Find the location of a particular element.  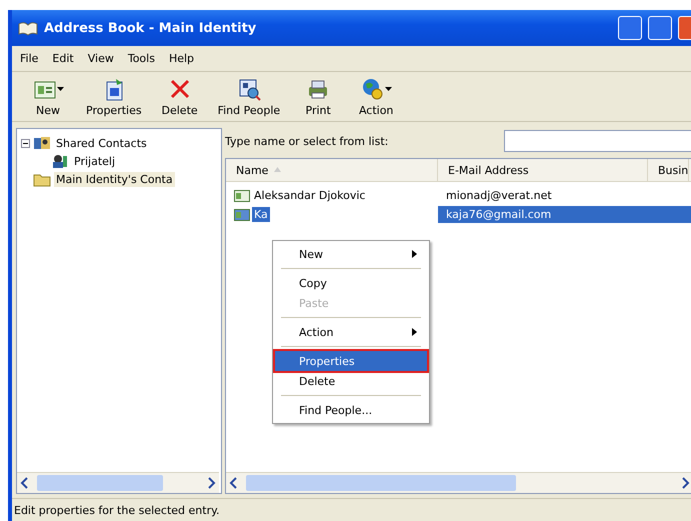

email-cell: kaja76@gmail.com is located at coordinates (564, 214).